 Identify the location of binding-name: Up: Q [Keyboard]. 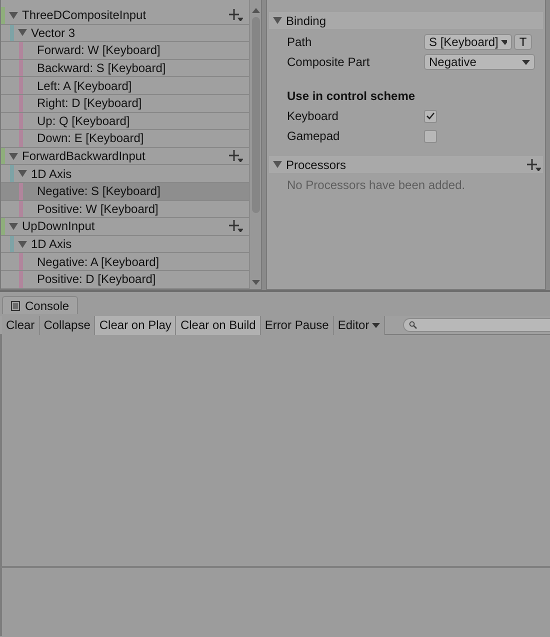
(83, 121).